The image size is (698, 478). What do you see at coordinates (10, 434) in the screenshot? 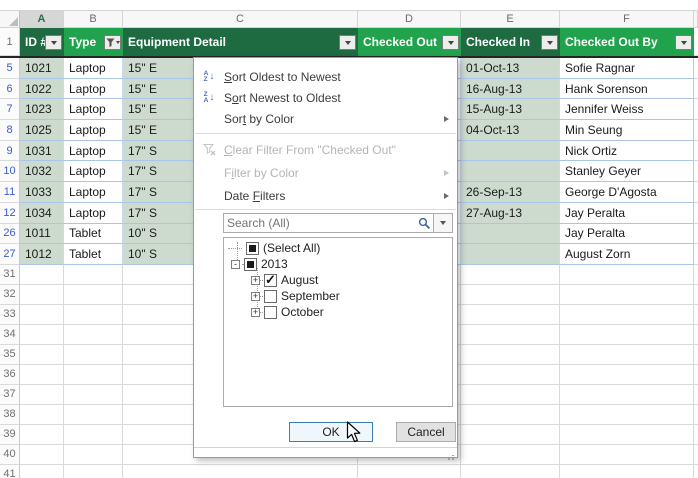
I see `row-number: 39` at bounding box center [10, 434].